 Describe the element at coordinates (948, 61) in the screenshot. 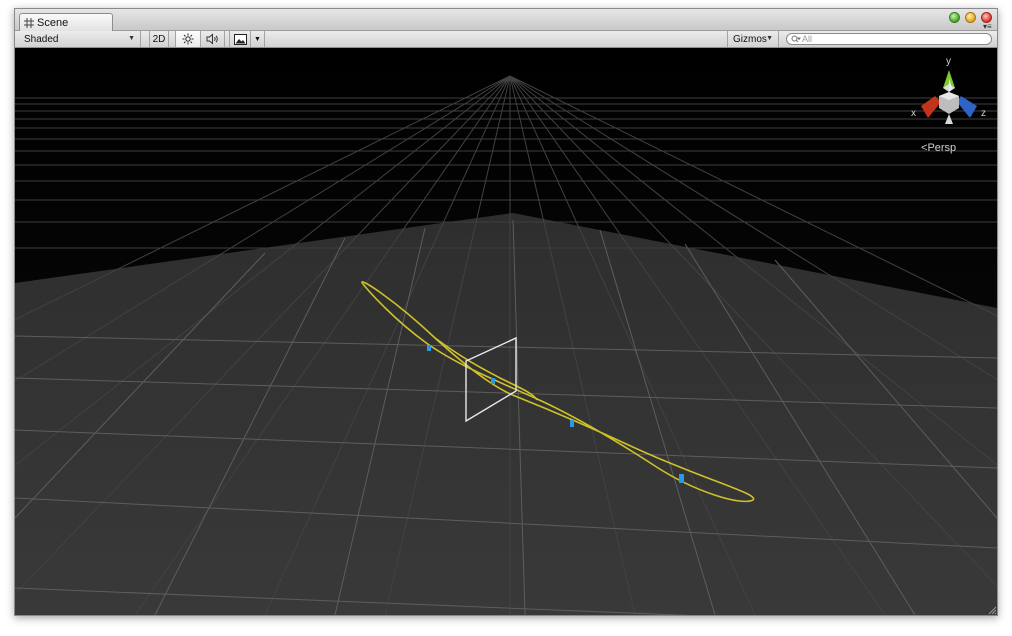

I see `gizmo-axis-y: y` at that location.